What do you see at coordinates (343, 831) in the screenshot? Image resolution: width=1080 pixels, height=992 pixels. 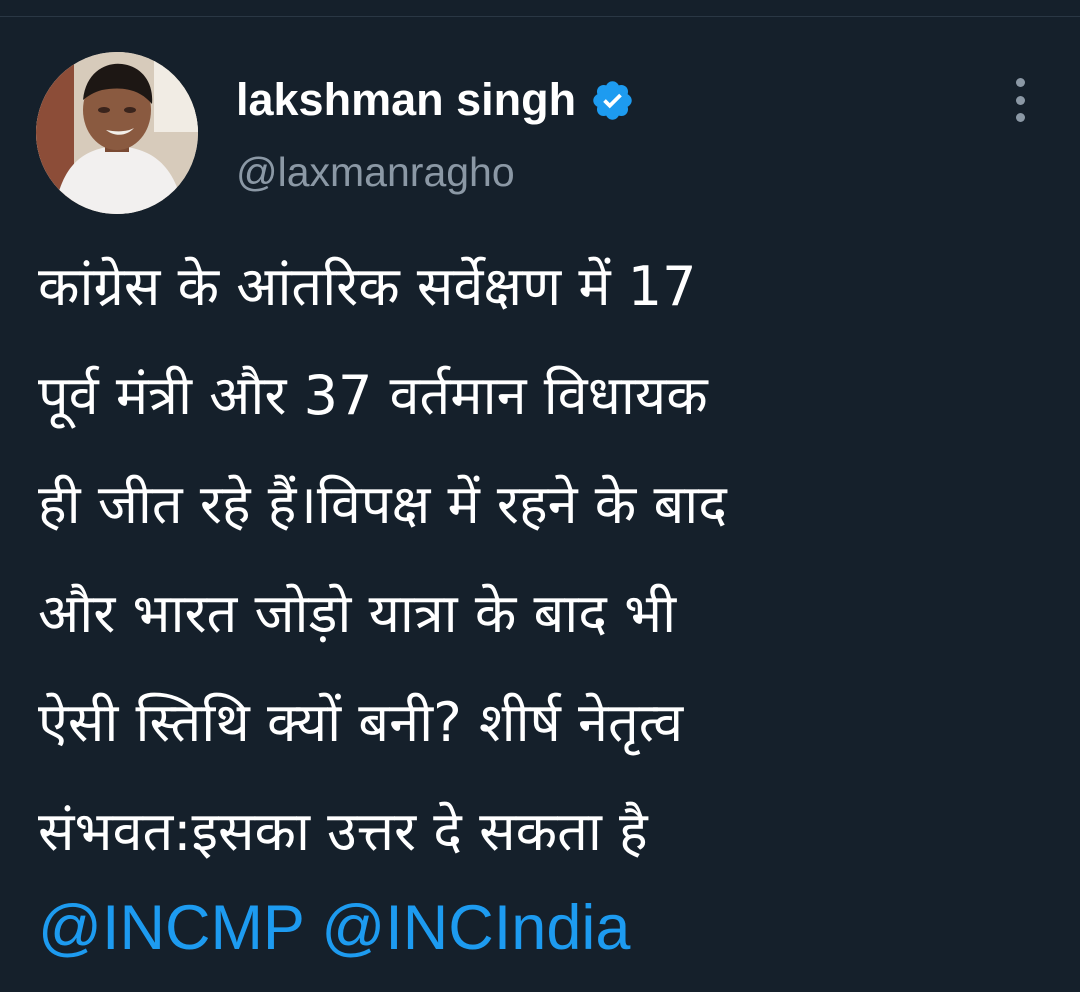 I see `tweet-text-line: संभवत:इसका उत्तर दे सकता है` at bounding box center [343, 831].